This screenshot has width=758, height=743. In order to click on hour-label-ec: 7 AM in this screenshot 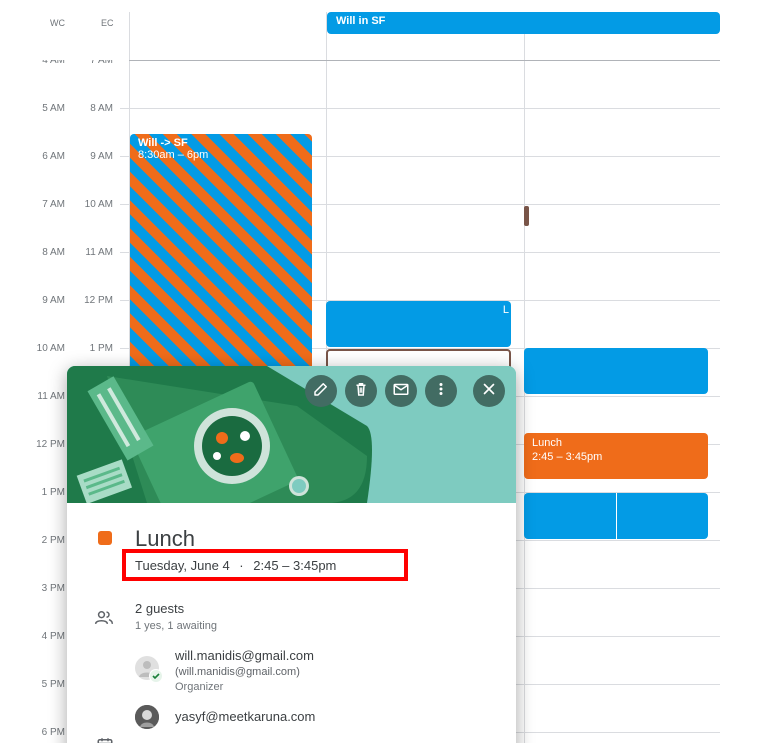, I will do `click(101, 60)`.